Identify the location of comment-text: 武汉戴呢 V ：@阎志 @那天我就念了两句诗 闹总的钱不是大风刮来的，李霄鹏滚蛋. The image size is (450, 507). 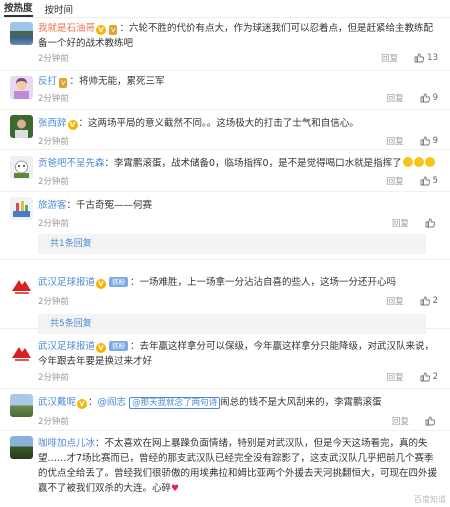
(210, 403).